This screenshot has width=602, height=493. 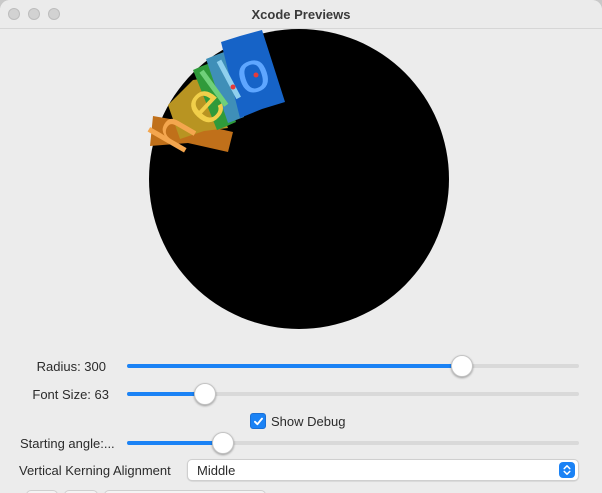 I want to click on checkmark-icon, so click(x=258, y=421).